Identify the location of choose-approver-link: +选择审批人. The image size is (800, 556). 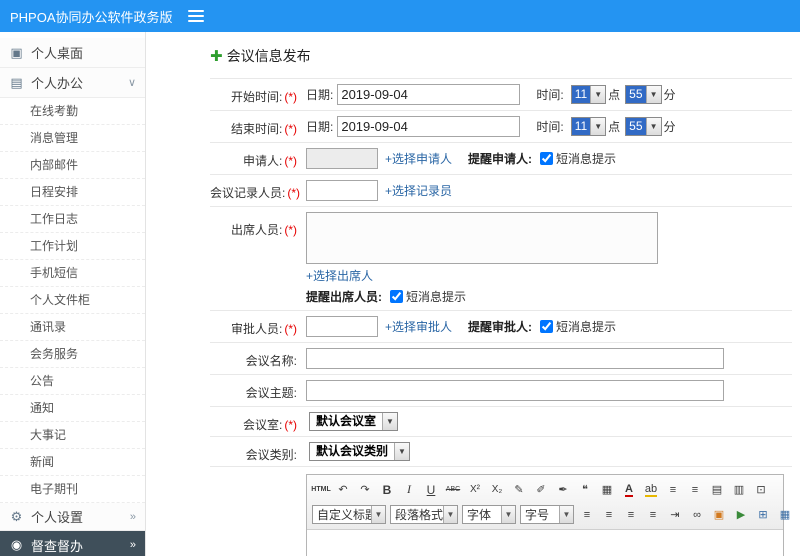
(418, 326).